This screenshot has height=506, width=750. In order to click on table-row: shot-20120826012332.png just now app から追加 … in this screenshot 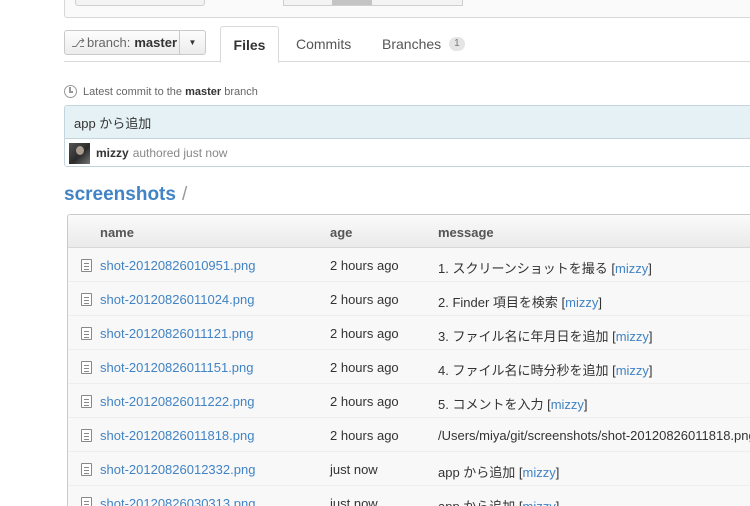, I will do `click(409, 469)`.